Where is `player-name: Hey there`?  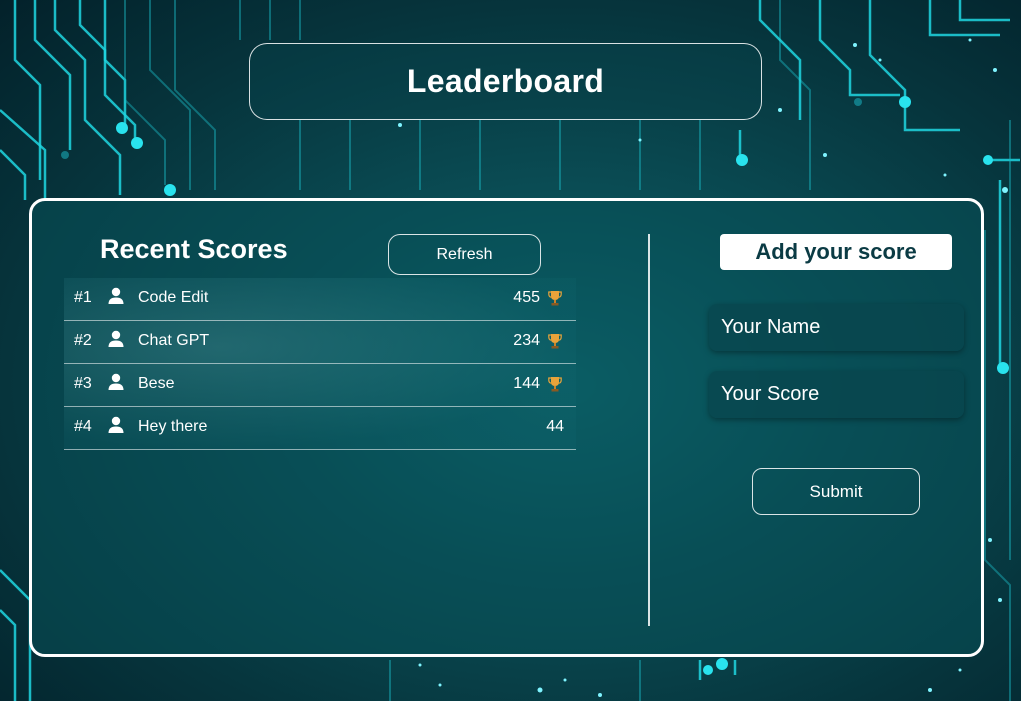
player-name: Hey there is located at coordinates (173, 426).